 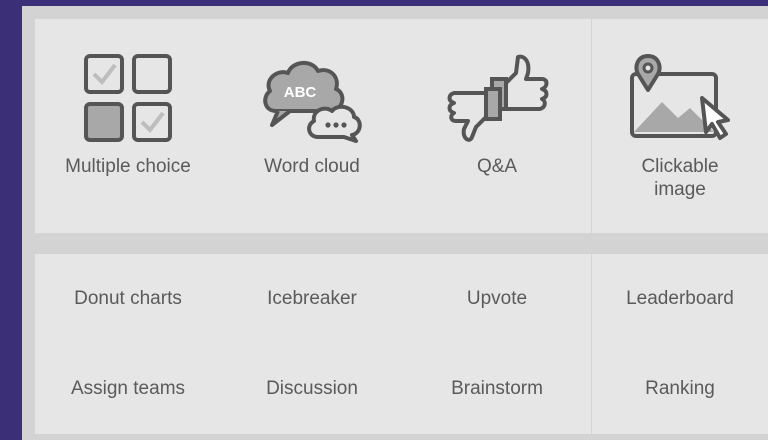 What do you see at coordinates (497, 98) in the screenshot?
I see `thumbs-up-down-icon` at bounding box center [497, 98].